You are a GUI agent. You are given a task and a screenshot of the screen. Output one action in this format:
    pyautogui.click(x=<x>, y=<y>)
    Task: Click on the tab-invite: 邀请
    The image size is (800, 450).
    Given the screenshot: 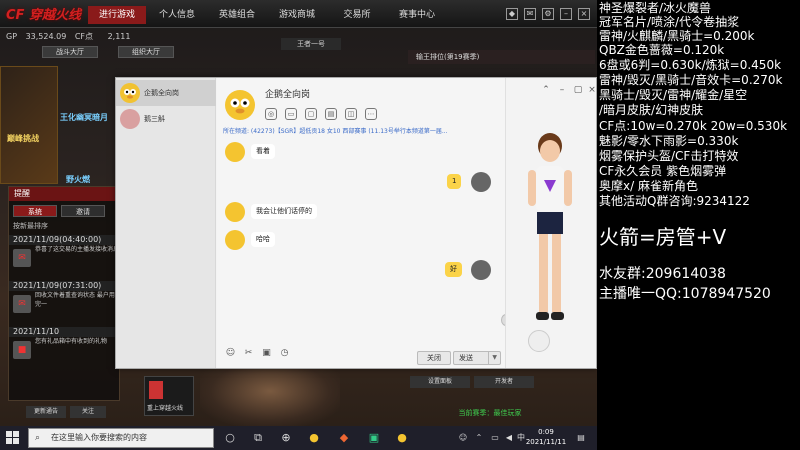 What is the action you would take?
    pyautogui.click(x=83, y=211)
    